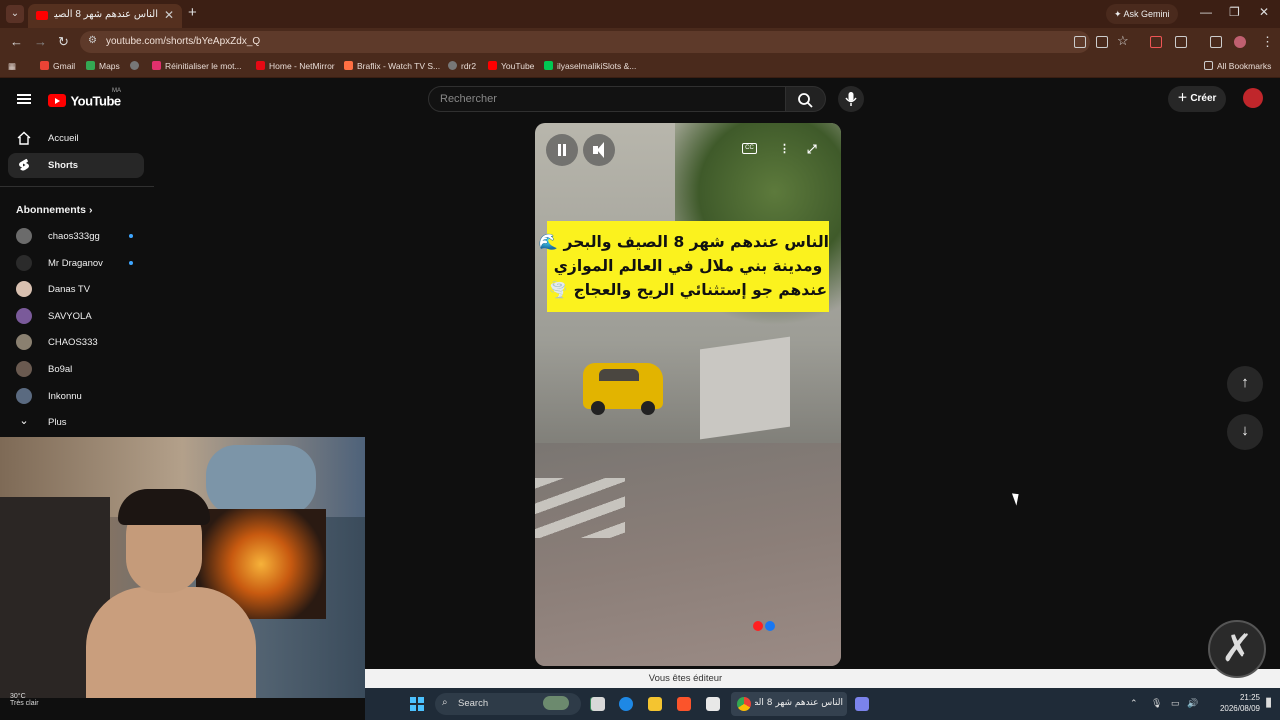  What do you see at coordinates (24, 138) in the screenshot?
I see `home-icon` at bounding box center [24, 138].